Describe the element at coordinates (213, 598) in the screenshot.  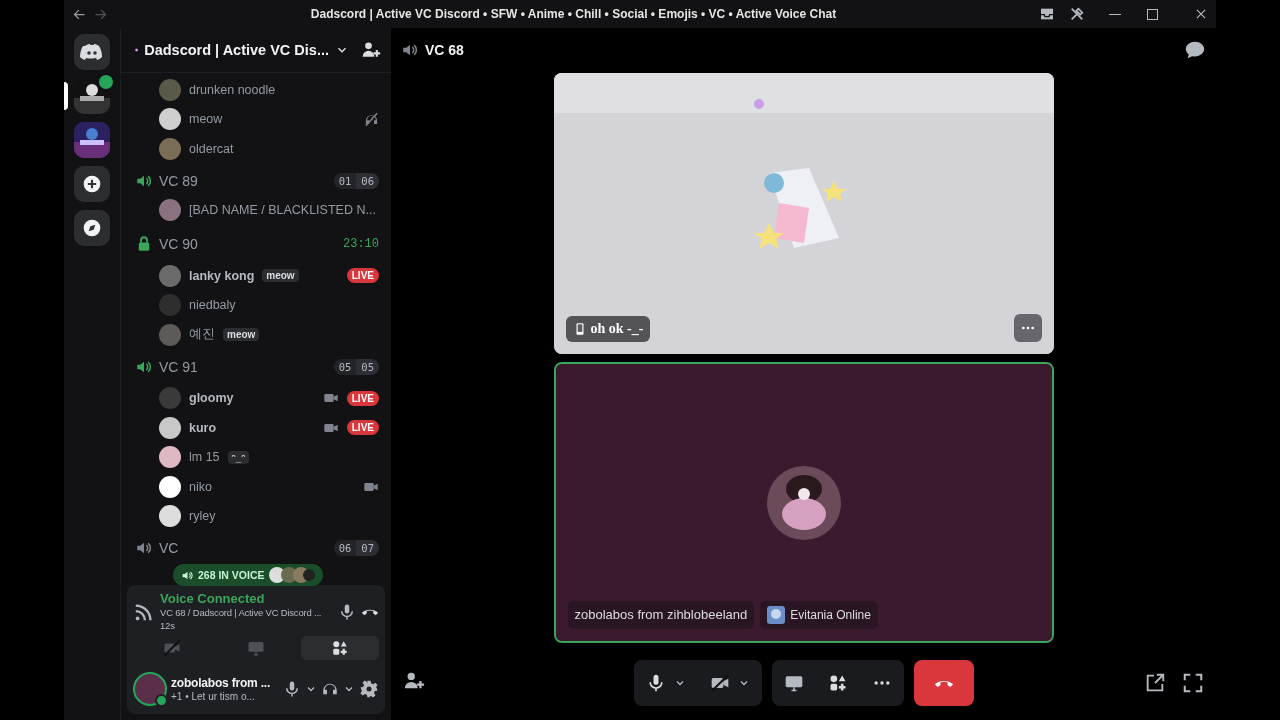
I see `voice-status: Voice Connected` at that location.